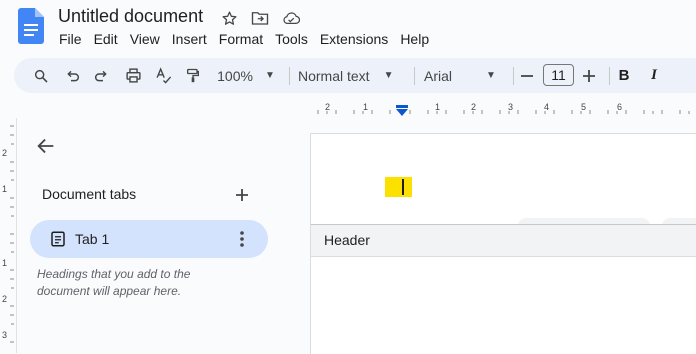 The width and height of the screenshot is (696, 354). What do you see at coordinates (106, 39) in the screenshot?
I see `menu-edit: Edit` at bounding box center [106, 39].